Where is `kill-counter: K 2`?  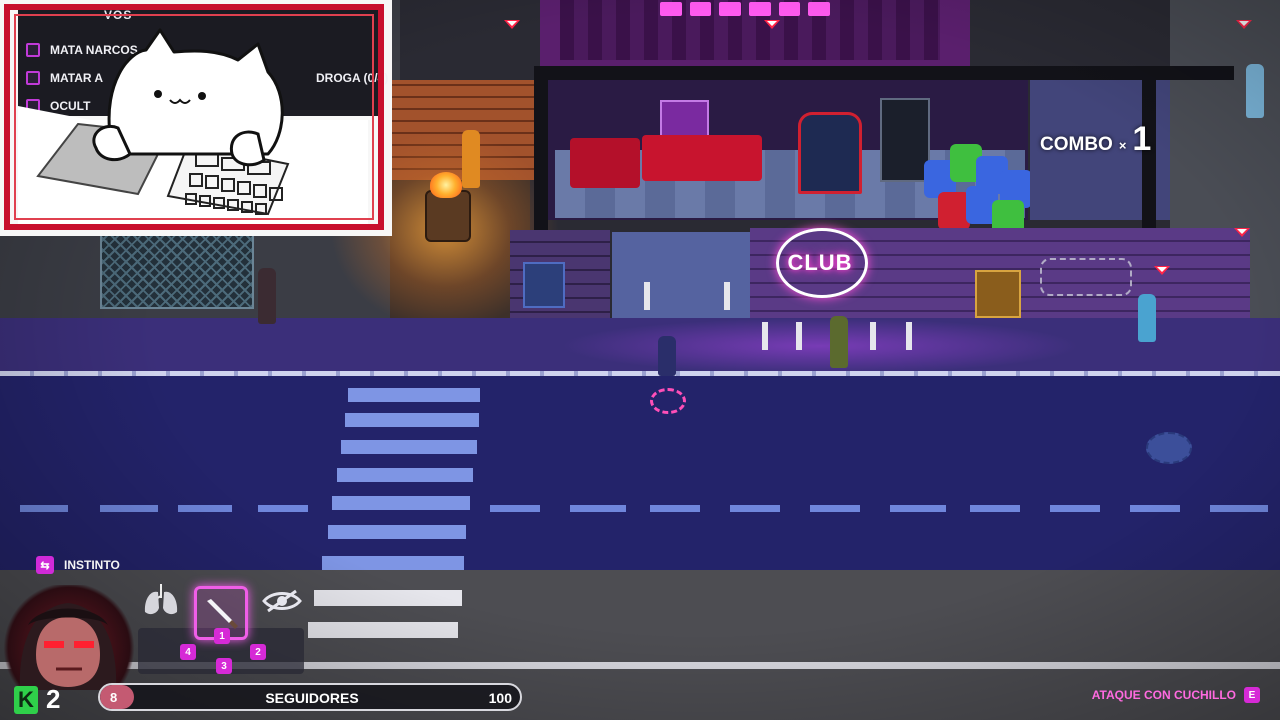 kill-counter: K 2 is located at coordinates (37, 699).